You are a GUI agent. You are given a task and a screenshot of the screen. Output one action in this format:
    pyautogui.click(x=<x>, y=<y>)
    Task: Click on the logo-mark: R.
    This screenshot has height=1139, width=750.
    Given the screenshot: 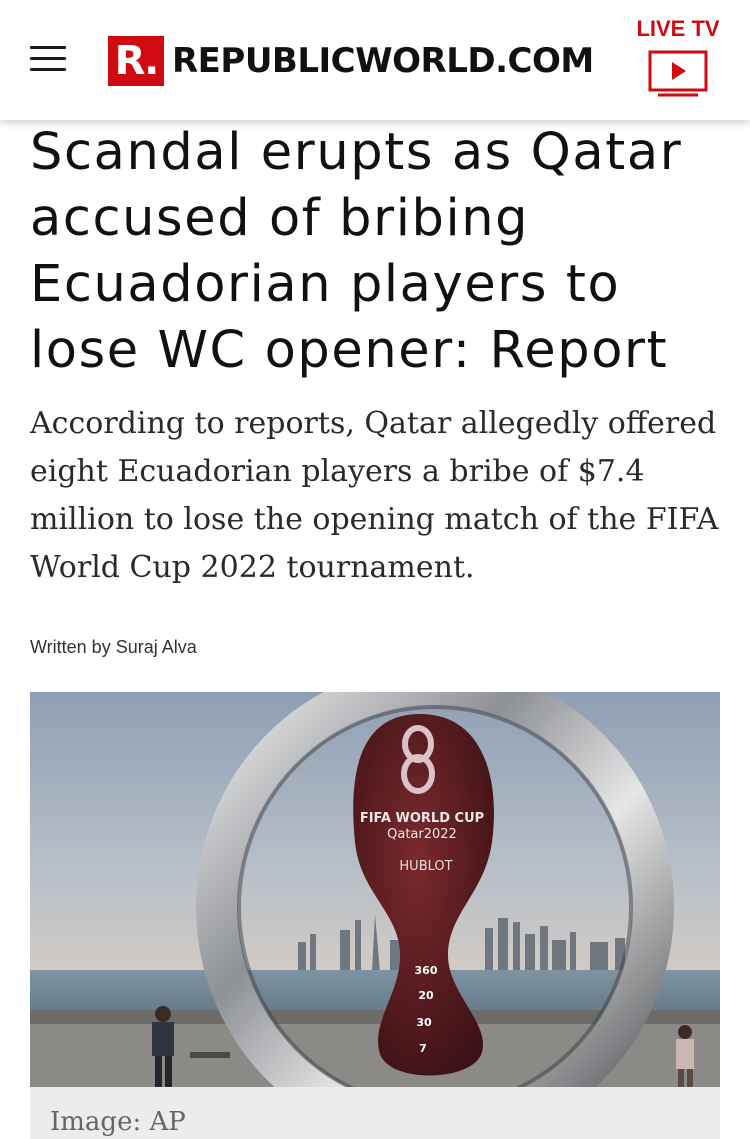 What is the action you would take?
    pyautogui.click(x=136, y=61)
    